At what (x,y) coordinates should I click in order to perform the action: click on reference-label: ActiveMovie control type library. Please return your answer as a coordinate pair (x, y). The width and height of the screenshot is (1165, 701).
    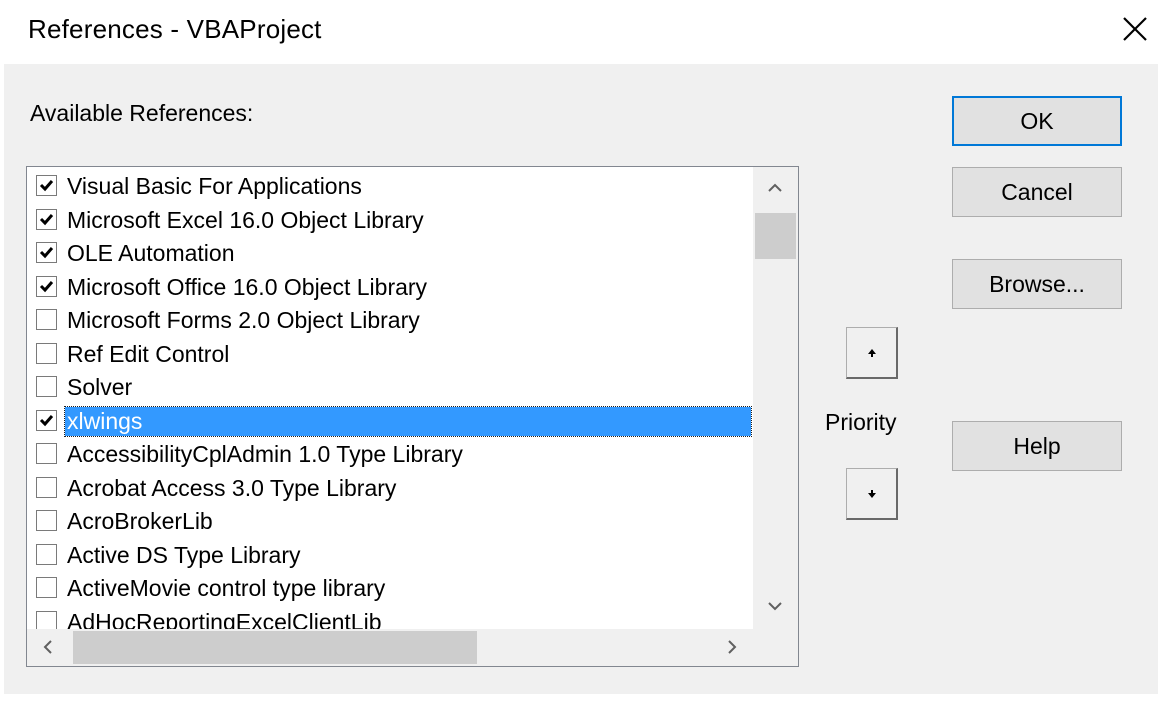
    Looking at the image, I should click on (226, 588).